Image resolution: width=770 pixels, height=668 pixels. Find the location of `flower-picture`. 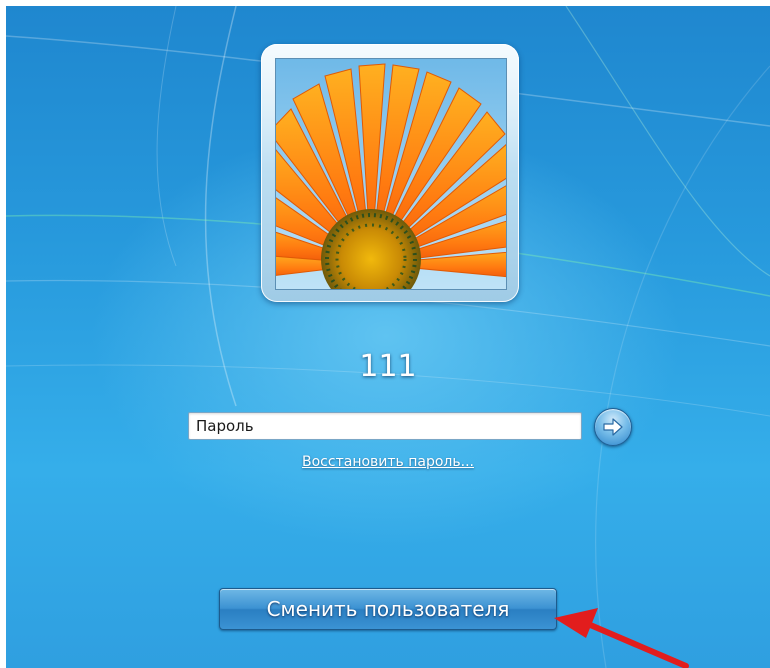

flower-picture is located at coordinates (391, 174).